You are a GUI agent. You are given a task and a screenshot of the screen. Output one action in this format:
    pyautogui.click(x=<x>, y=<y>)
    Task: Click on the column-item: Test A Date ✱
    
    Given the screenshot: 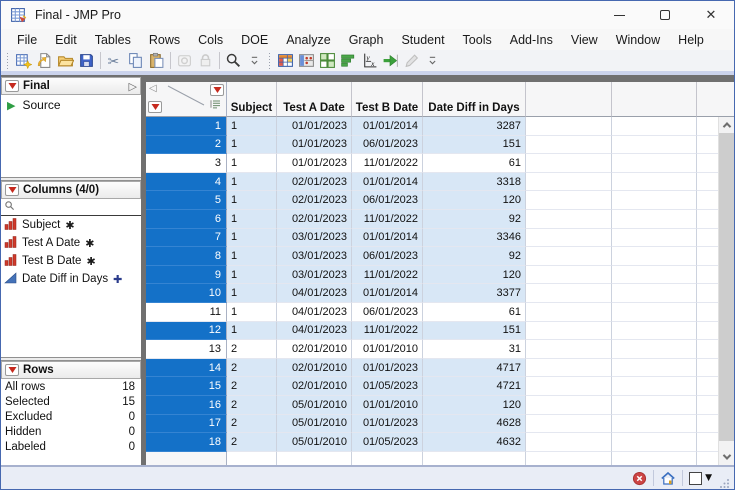 What is the action you would take?
    pyautogui.click(x=71, y=243)
    